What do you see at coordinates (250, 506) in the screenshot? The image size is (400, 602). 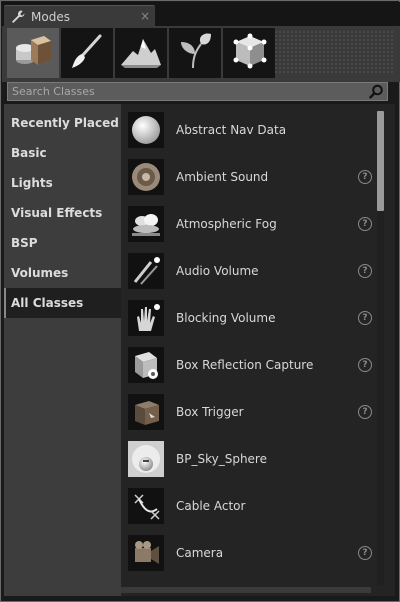 I see `list-item: Cable Actor` at bounding box center [250, 506].